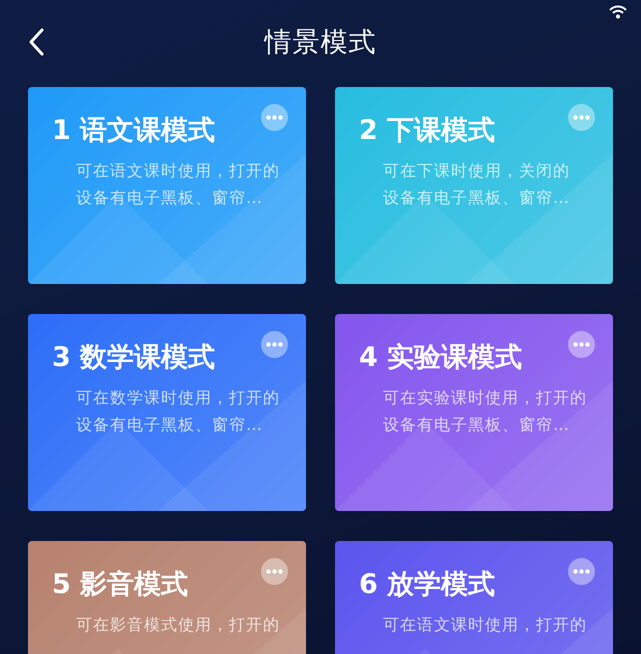 The image size is (641, 654). Describe the element at coordinates (476, 171) in the screenshot. I see `mode-description: 可在下课时使用，关闭的` at that location.